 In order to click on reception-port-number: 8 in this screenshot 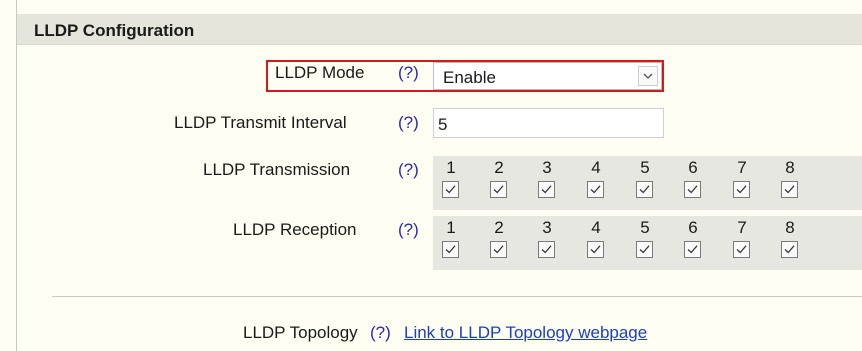, I will do `click(790, 227)`.